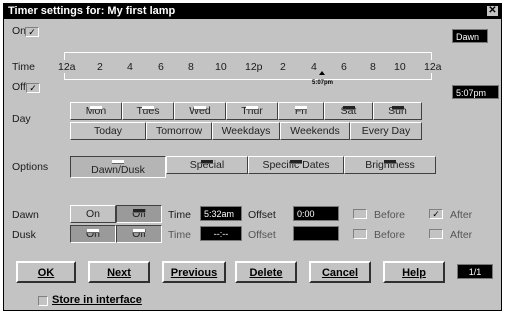 This screenshot has width=507, height=317. What do you see at coordinates (470, 36) in the screenshot?
I see `on-time-display: Dawn` at bounding box center [470, 36].